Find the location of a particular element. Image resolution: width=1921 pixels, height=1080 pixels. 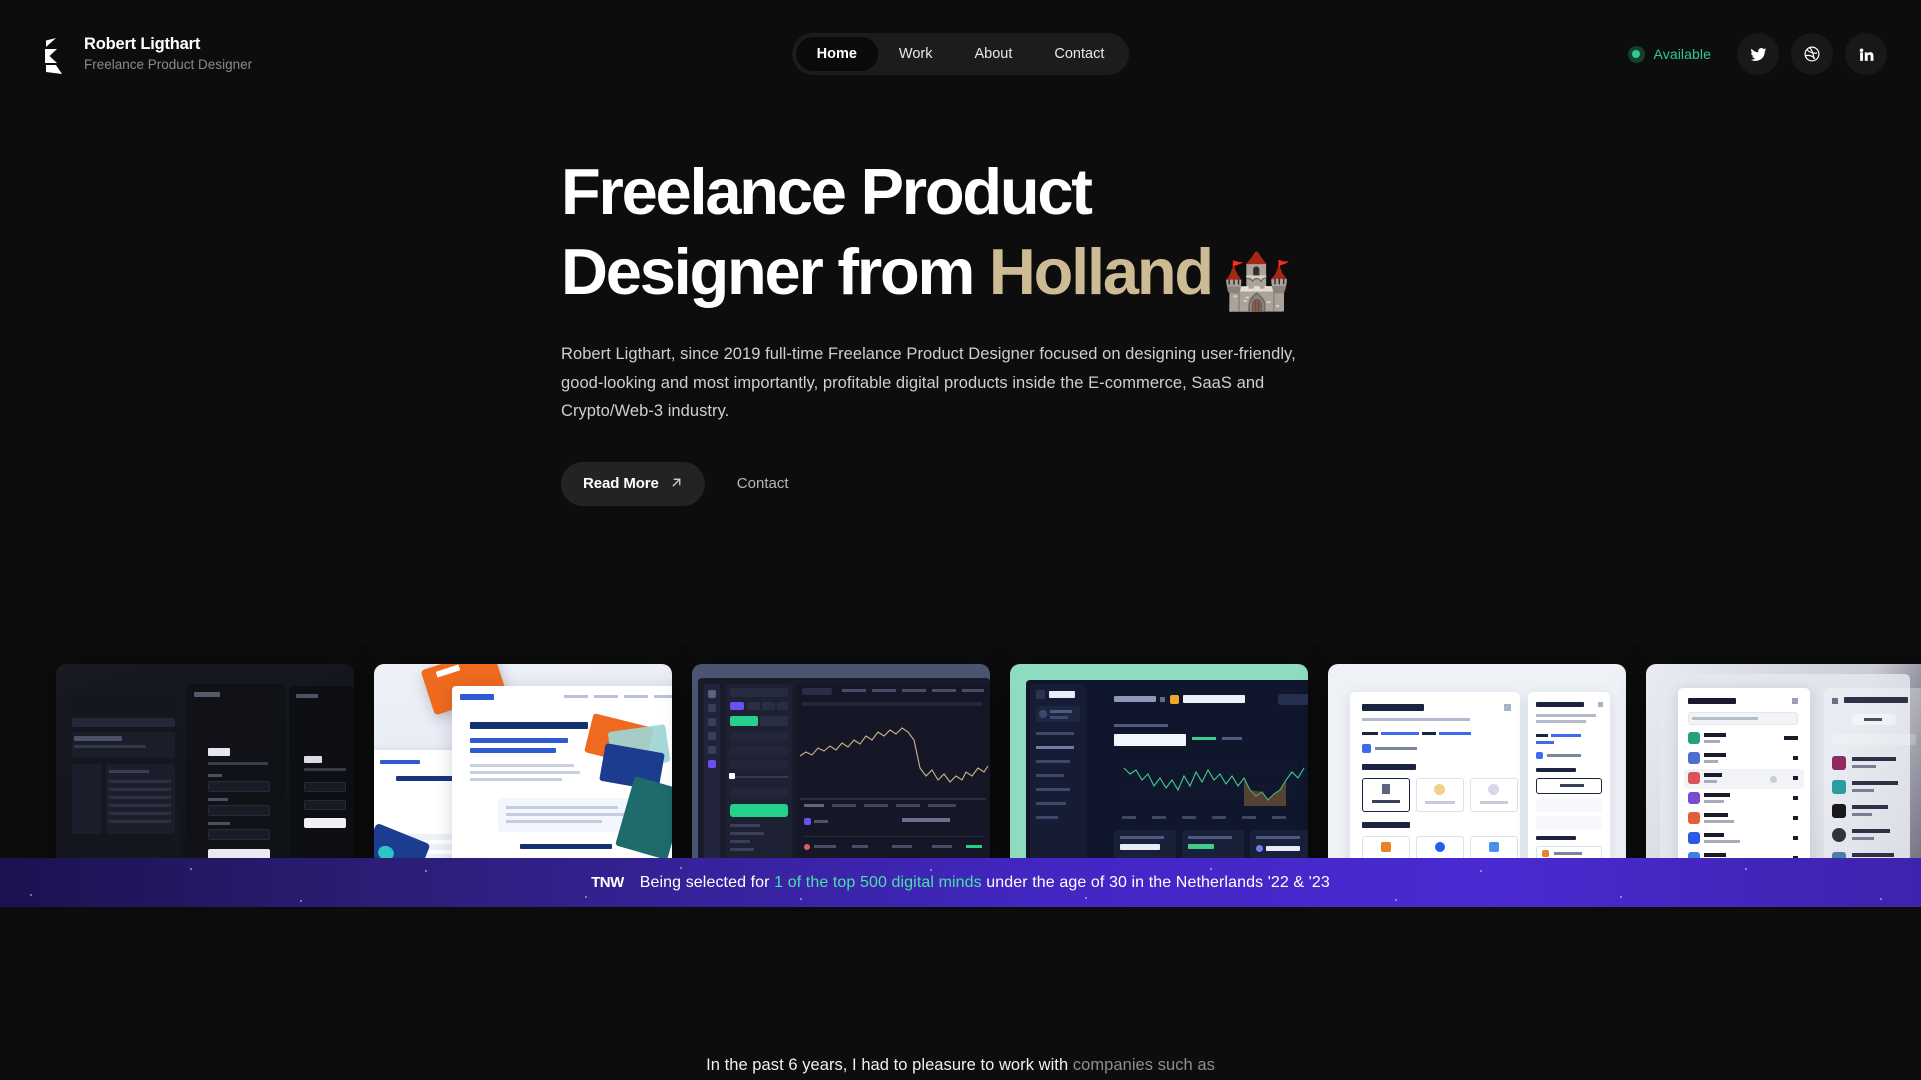

twitter-link is located at coordinates (1758, 54).